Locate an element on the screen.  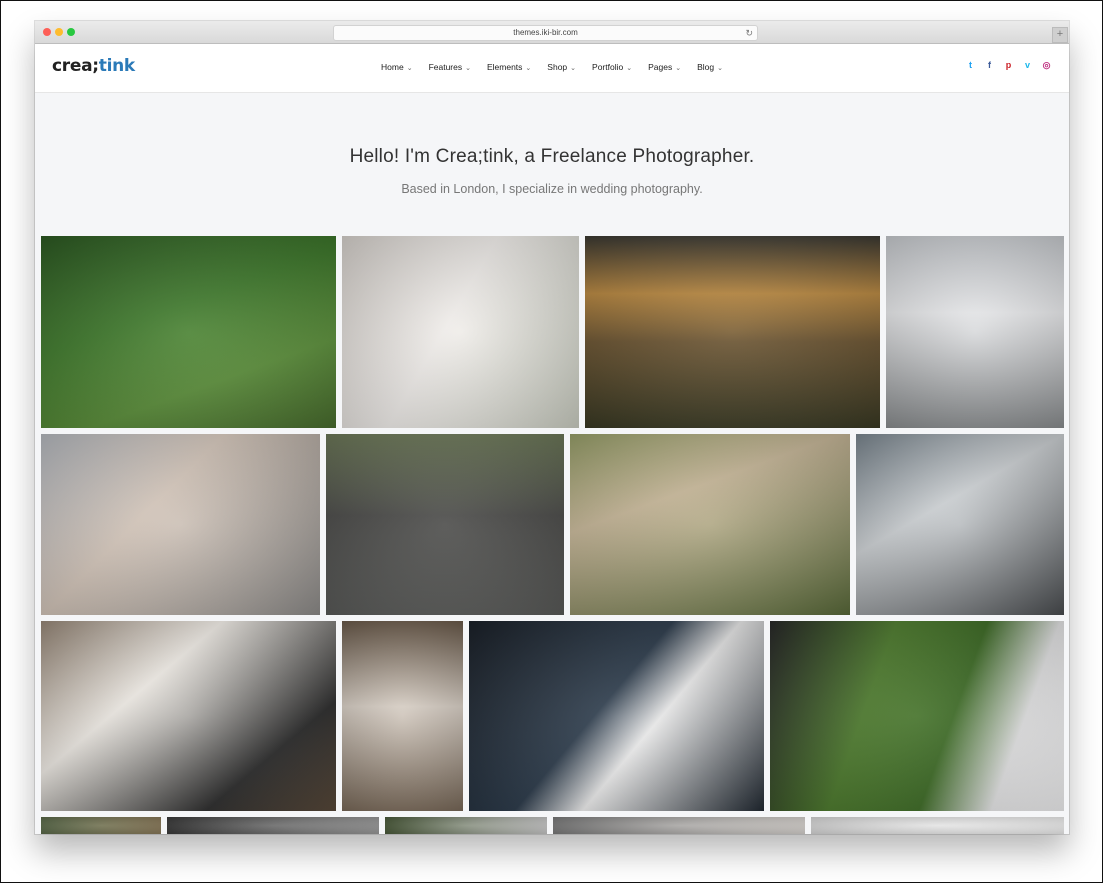
photo-couple-sunset-lake is located at coordinates (732, 332).